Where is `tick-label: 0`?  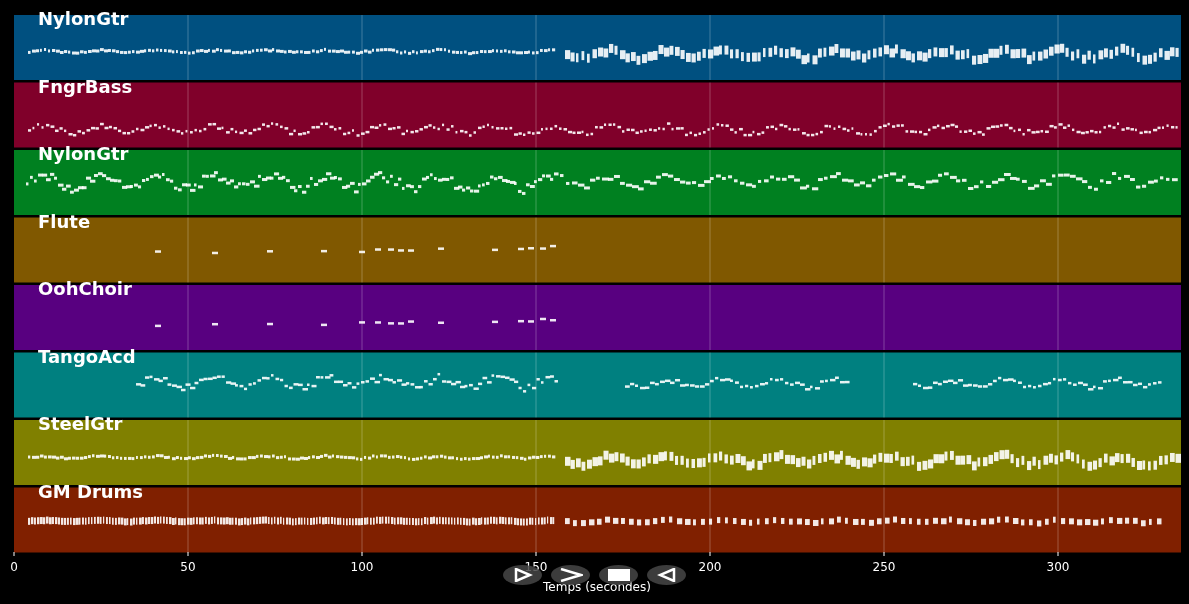 tick-label: 0 is located at coordinates (14, 567).